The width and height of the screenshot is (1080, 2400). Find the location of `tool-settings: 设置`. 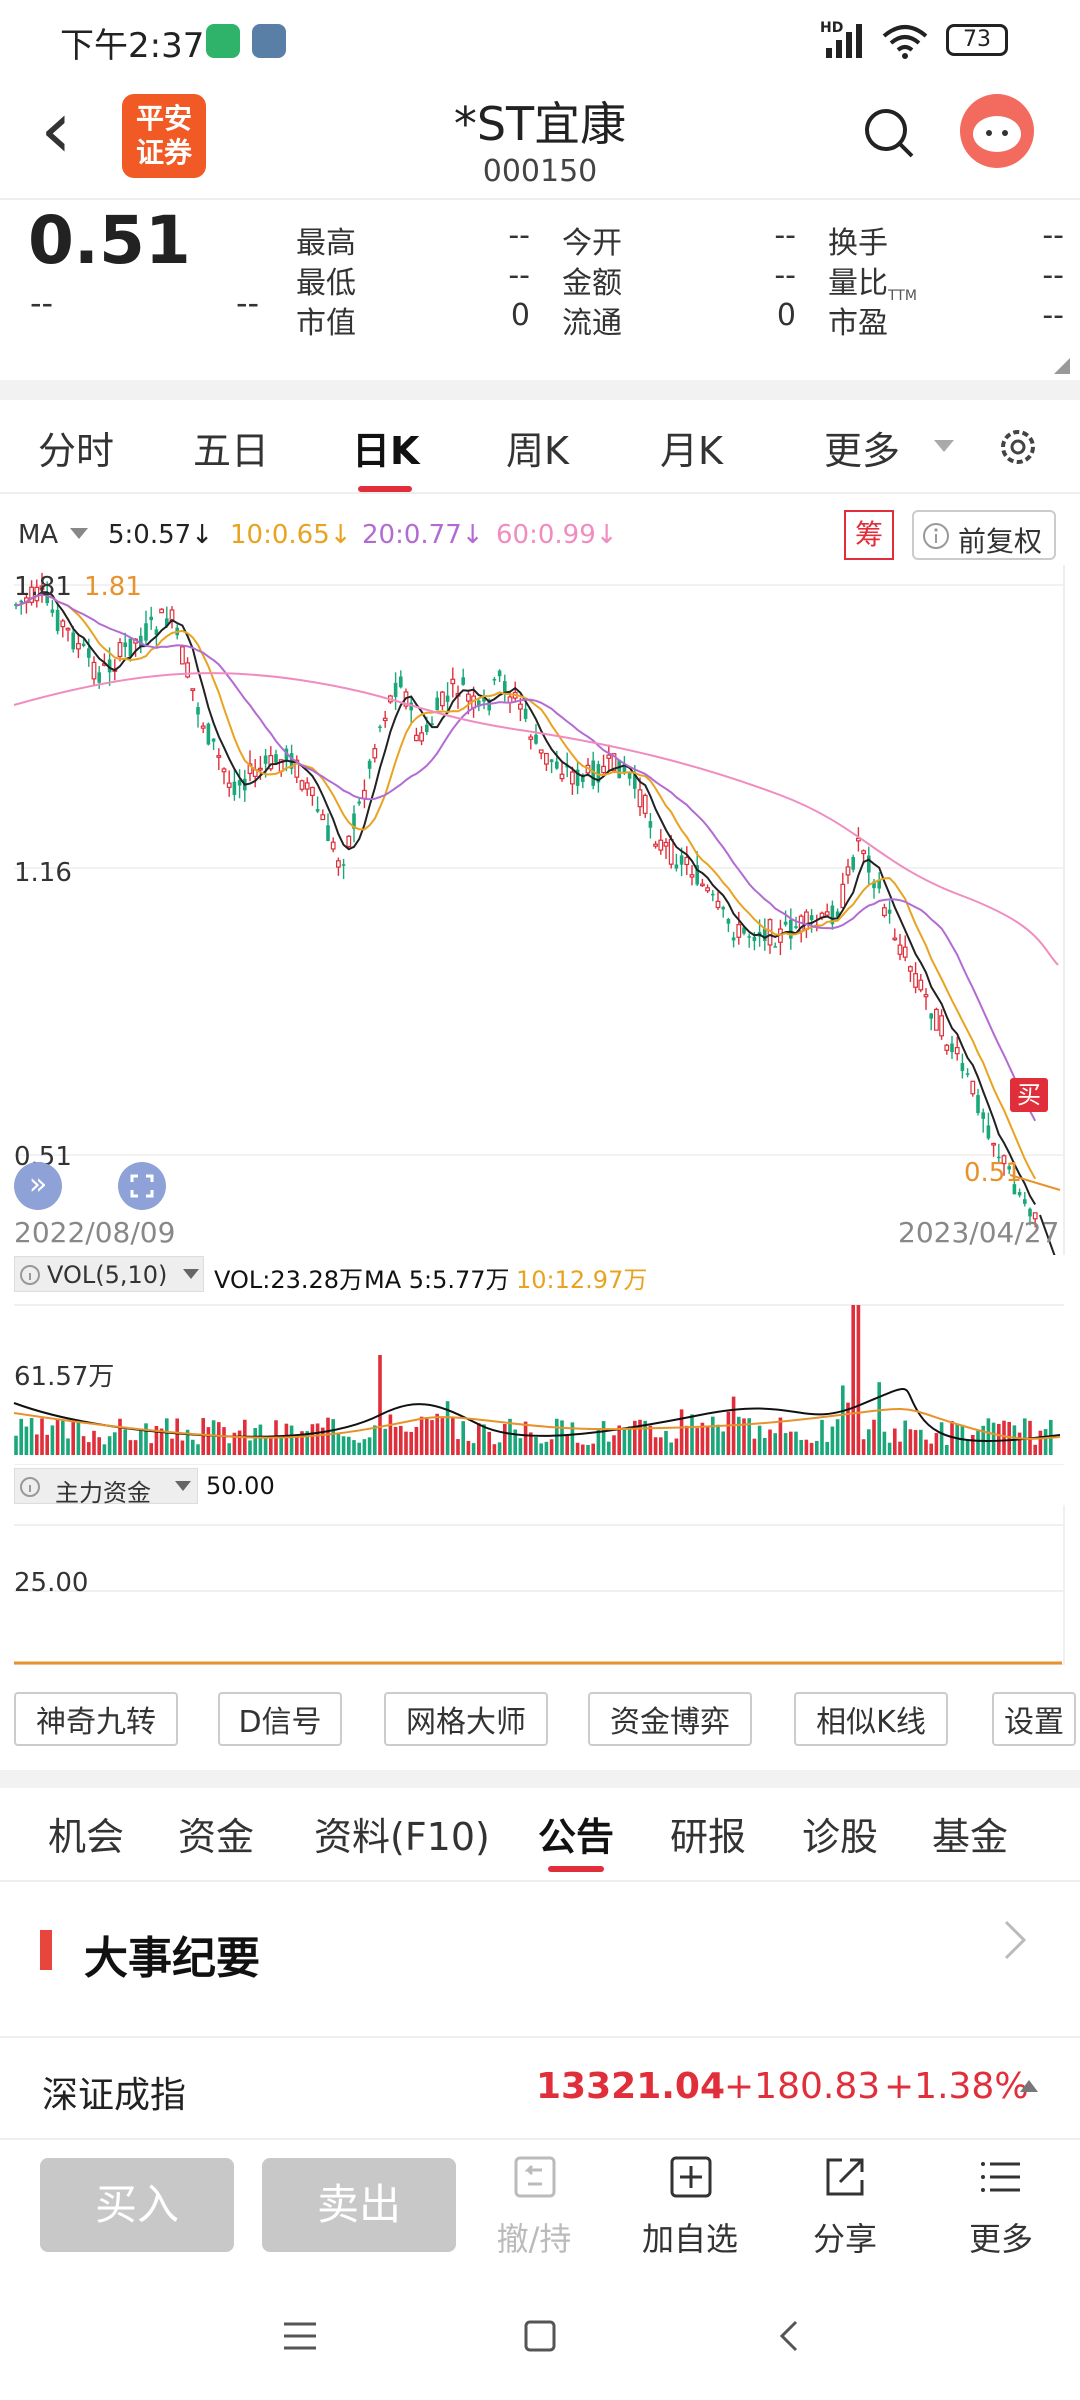

tool-settings: 设置 is located at coordinates (1034, 1719).